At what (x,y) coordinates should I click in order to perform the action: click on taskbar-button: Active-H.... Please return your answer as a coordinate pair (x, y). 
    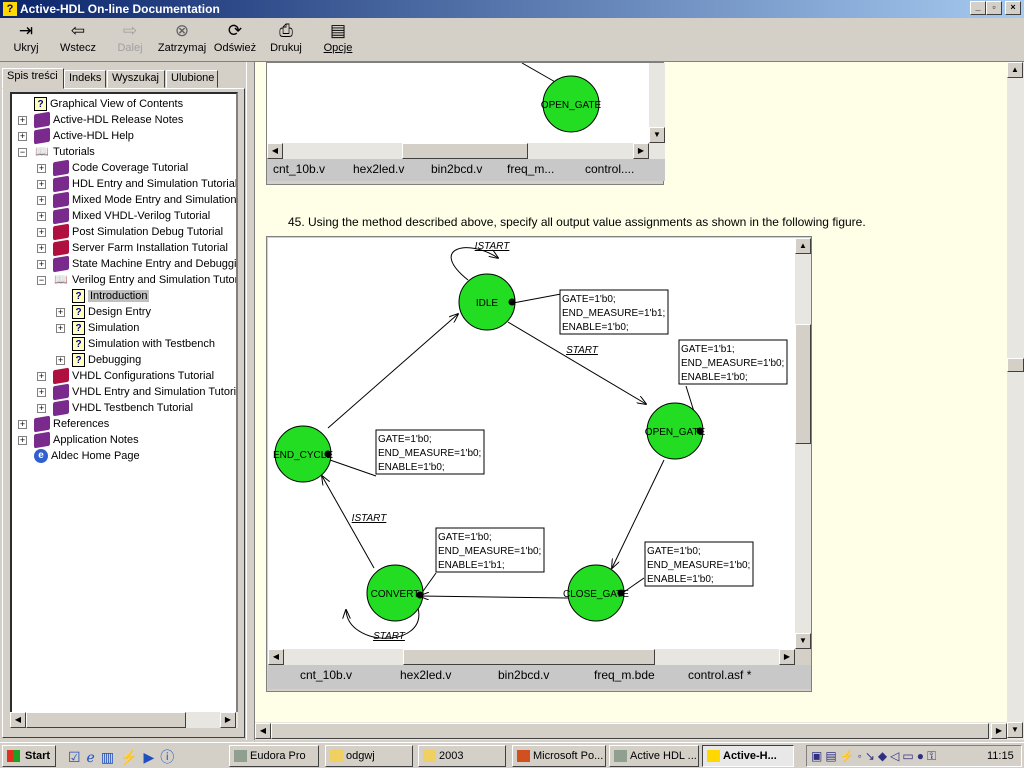
    Looking at the image, I should click on (748, 756).